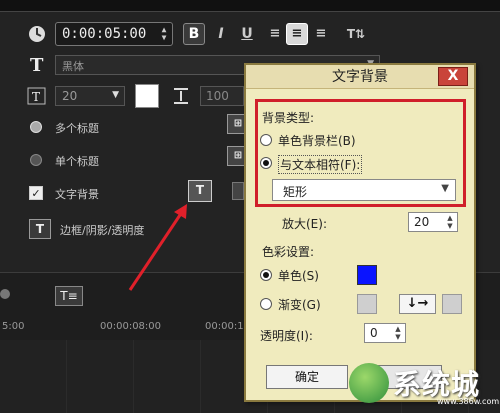 This screenshot has height=413, width=500. I want to click on close-button: X, so click(453, 76).